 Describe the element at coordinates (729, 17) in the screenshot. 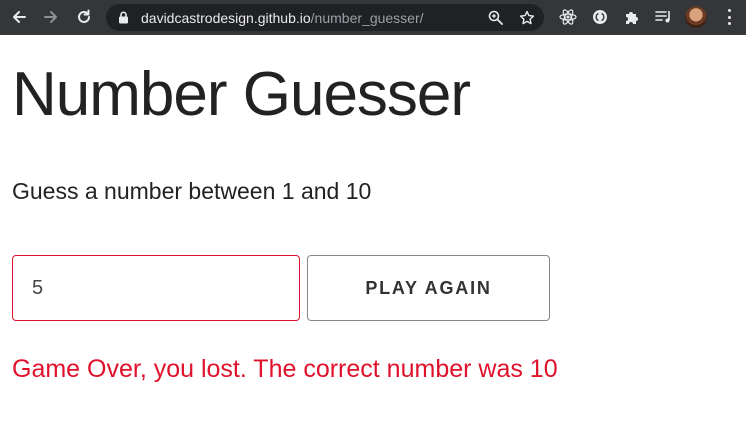

I see `kebab-menu-icon` at that location.